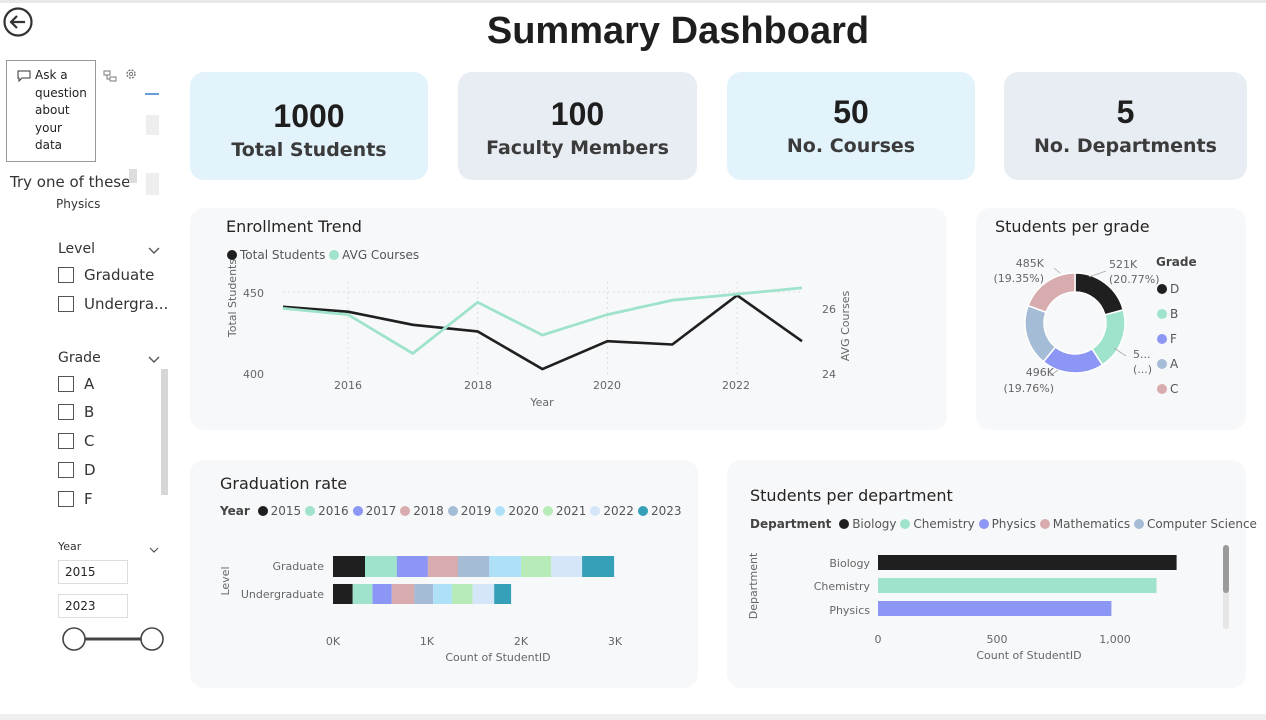  I want to click on x-tick: 500, so click(997, 639).